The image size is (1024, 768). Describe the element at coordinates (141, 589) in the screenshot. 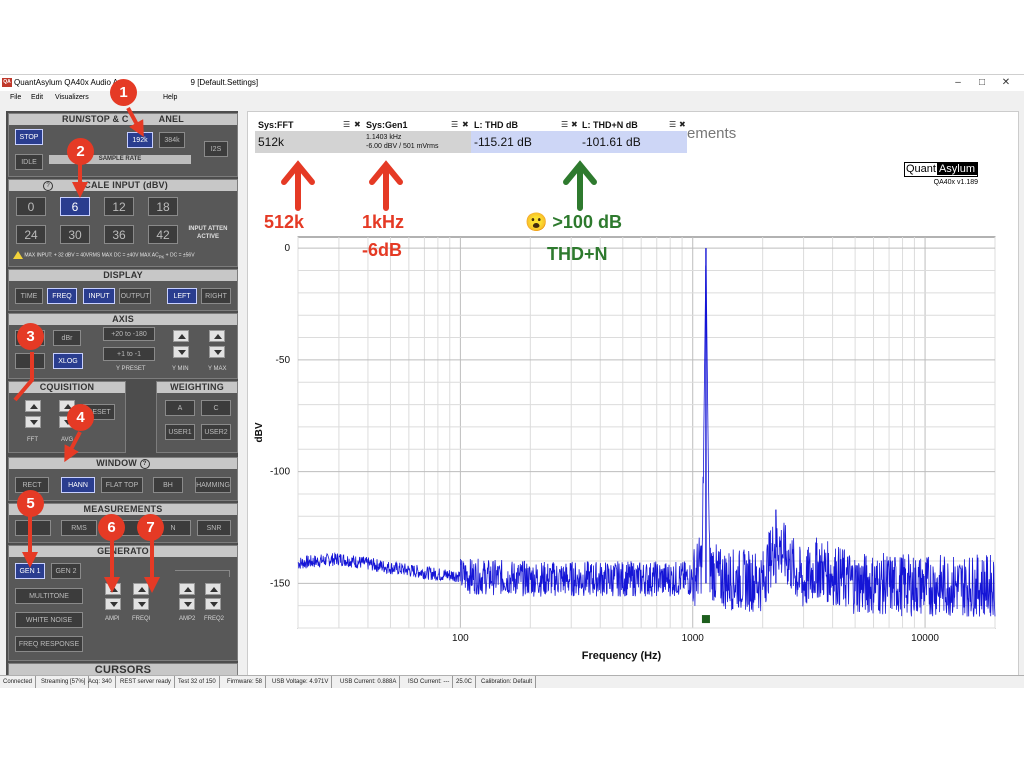

I see `freq1-up-icon` at that location.